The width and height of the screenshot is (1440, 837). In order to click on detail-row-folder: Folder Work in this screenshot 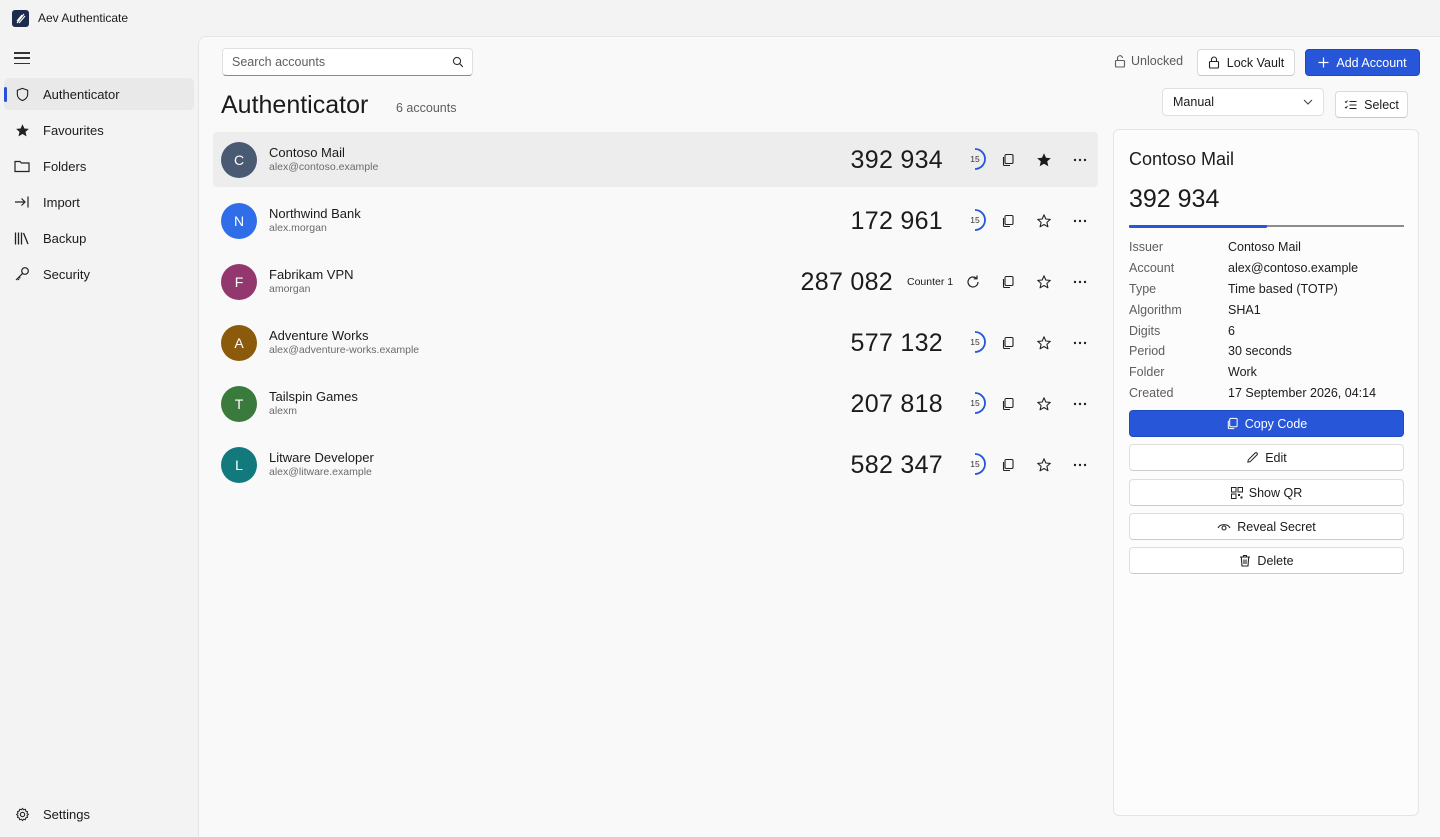, I will do `click(1269, 372)`.